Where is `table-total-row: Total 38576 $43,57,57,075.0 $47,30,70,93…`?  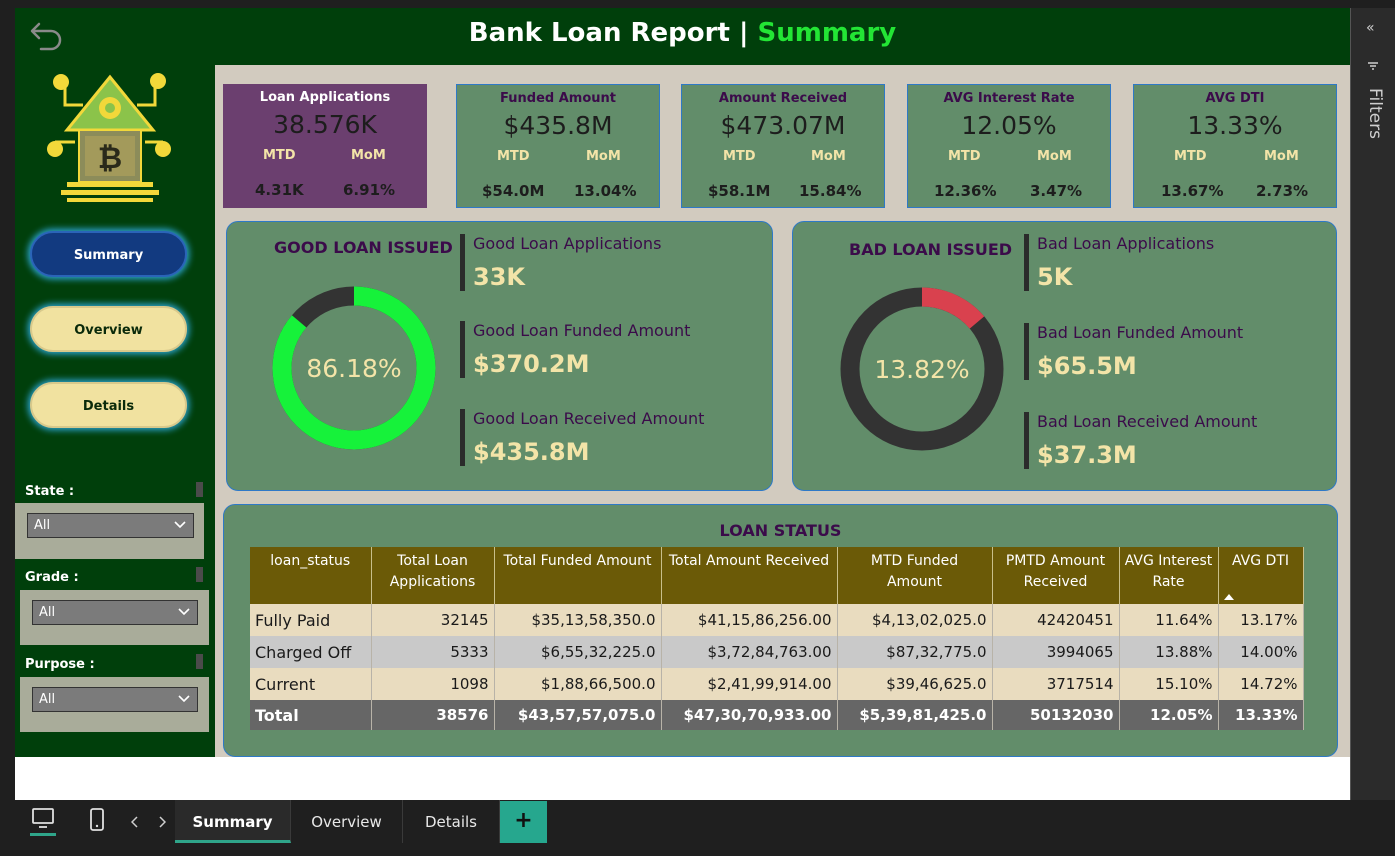
table-total-row: Total 38576 $43,57,57,075.0 $47,30,70,93… is located at coordinates (777, 715).